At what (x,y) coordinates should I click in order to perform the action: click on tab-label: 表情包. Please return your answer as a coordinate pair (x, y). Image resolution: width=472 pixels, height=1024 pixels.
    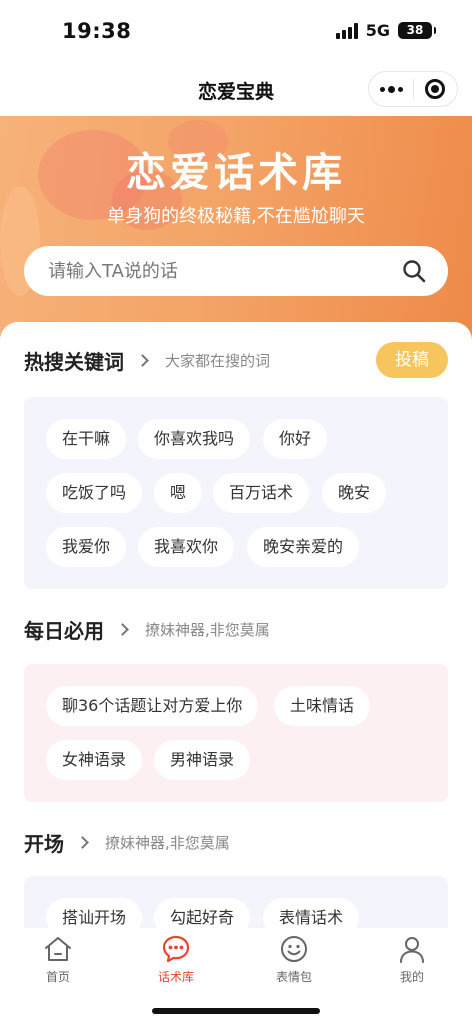
    Looking at the image, I should click on (293, 977).